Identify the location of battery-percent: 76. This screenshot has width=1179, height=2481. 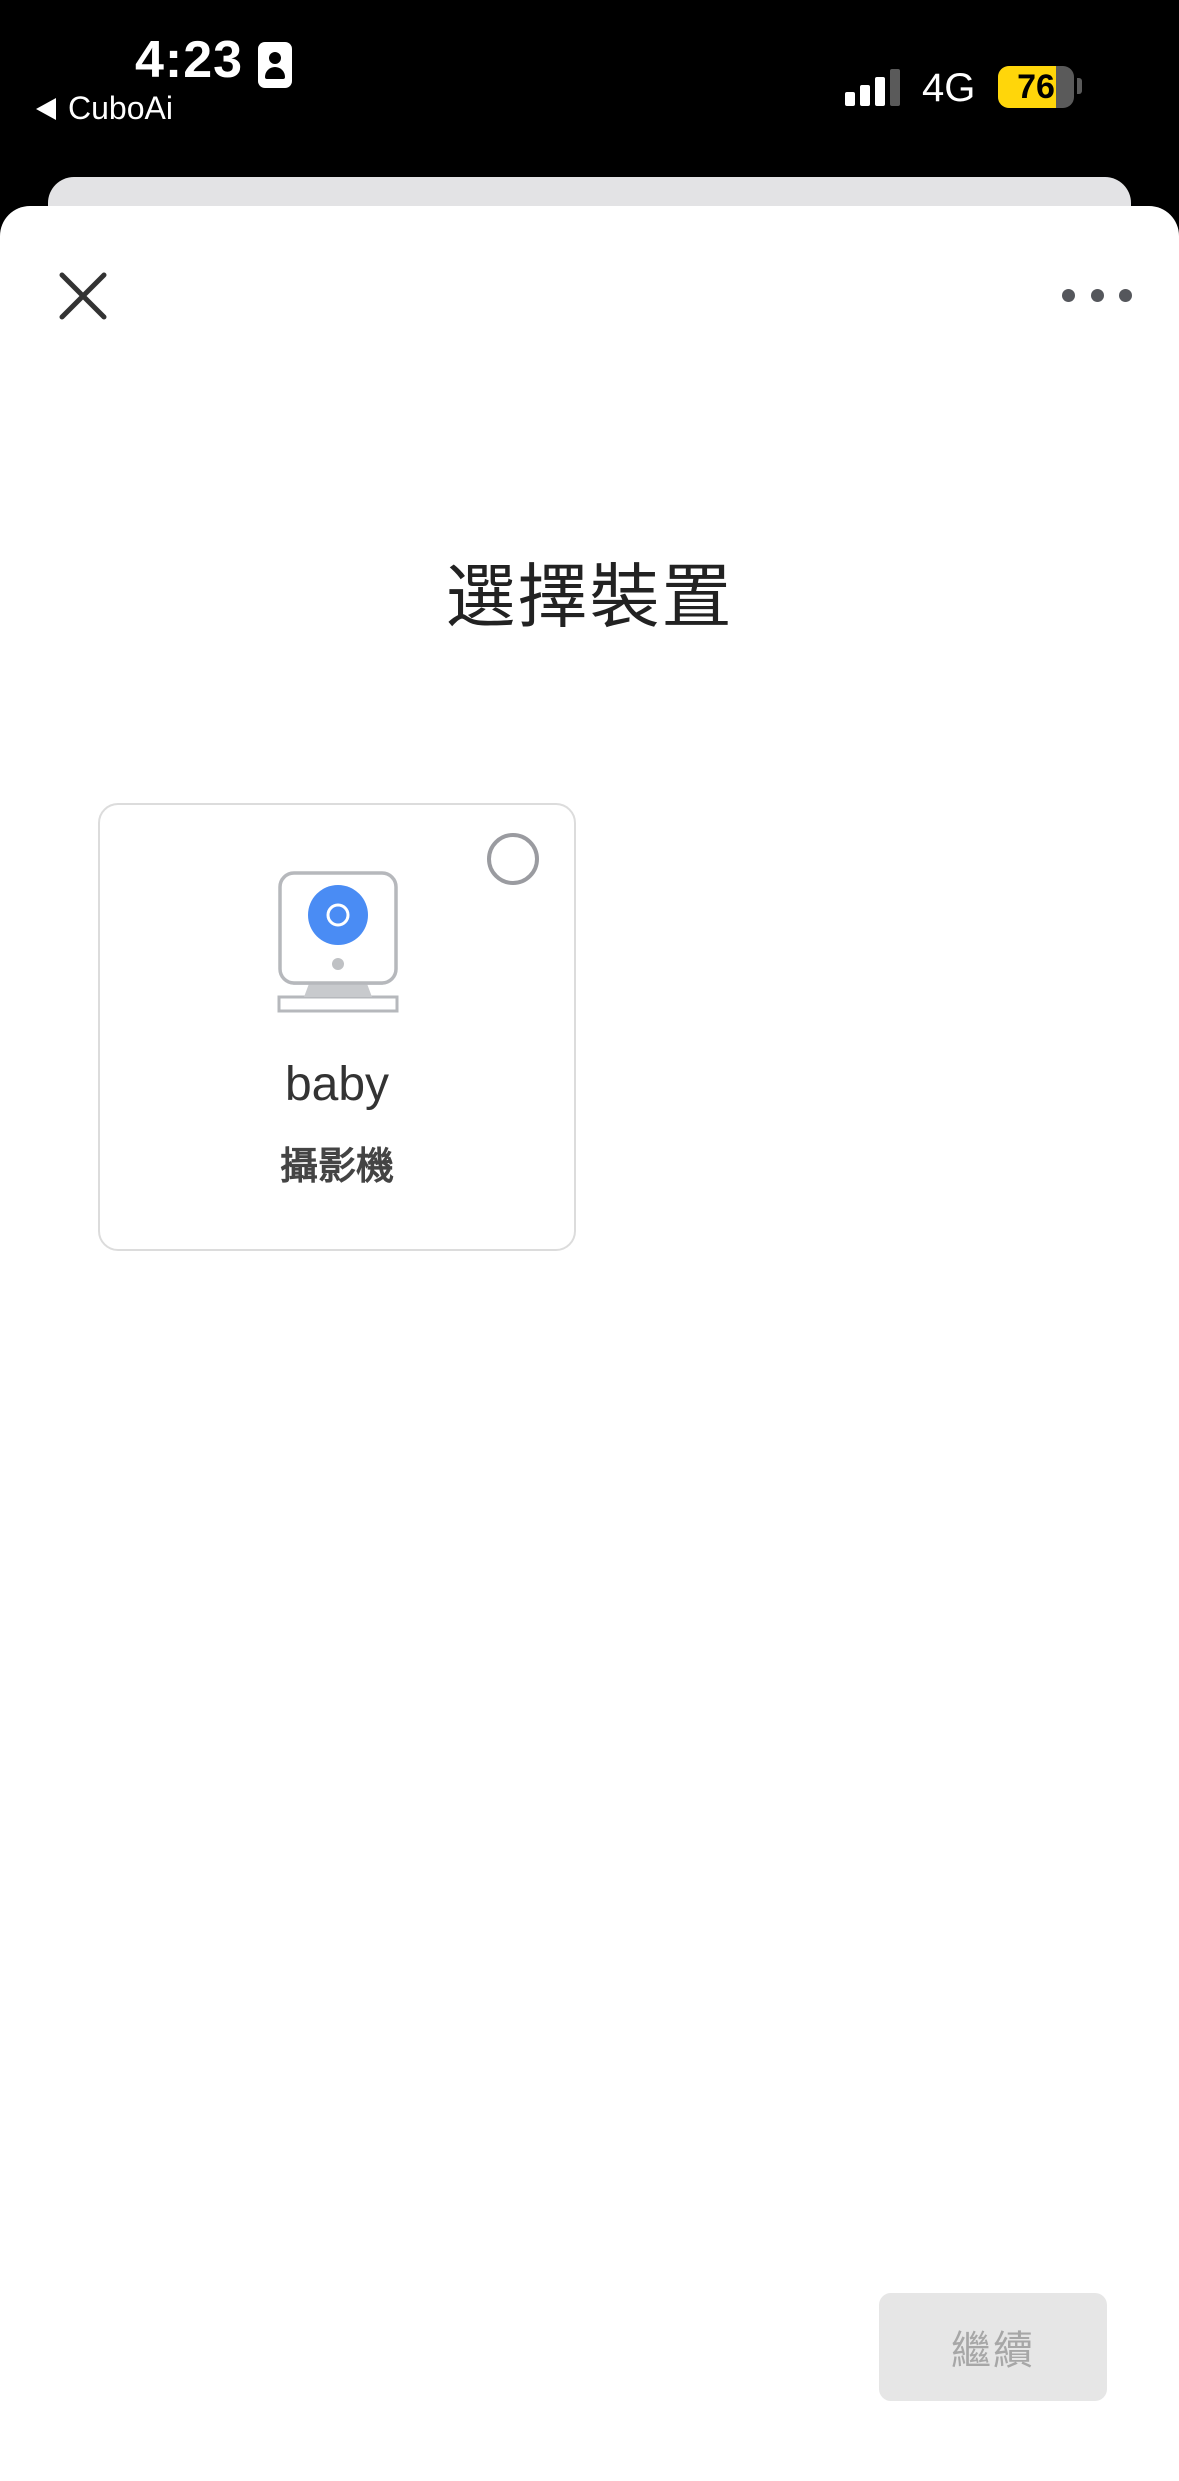
(1036, 87).